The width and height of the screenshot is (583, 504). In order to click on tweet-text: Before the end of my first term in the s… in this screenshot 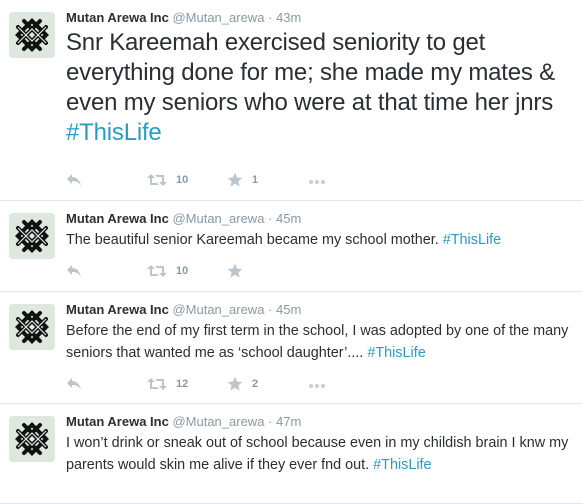, I will do `click(320, 342)`.